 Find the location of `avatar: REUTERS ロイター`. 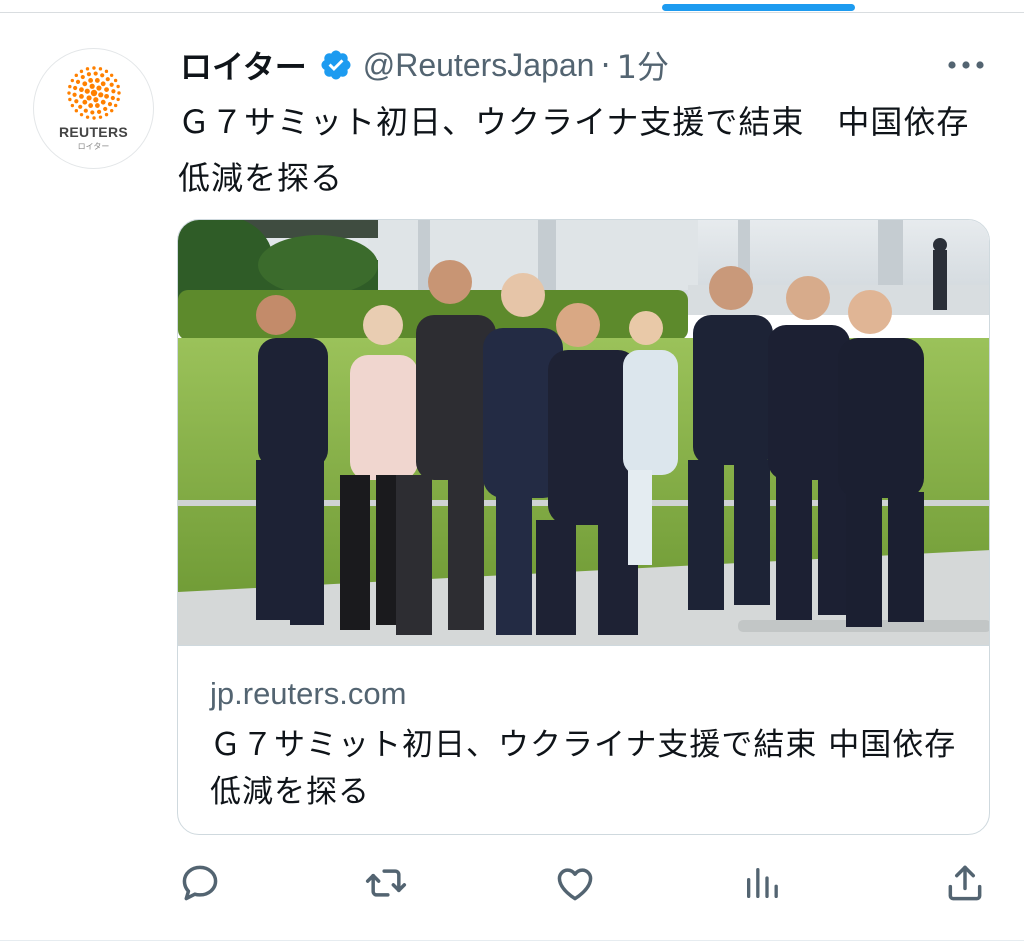

avatar: REUTERS ロイター is located at coordinates (93, 108).